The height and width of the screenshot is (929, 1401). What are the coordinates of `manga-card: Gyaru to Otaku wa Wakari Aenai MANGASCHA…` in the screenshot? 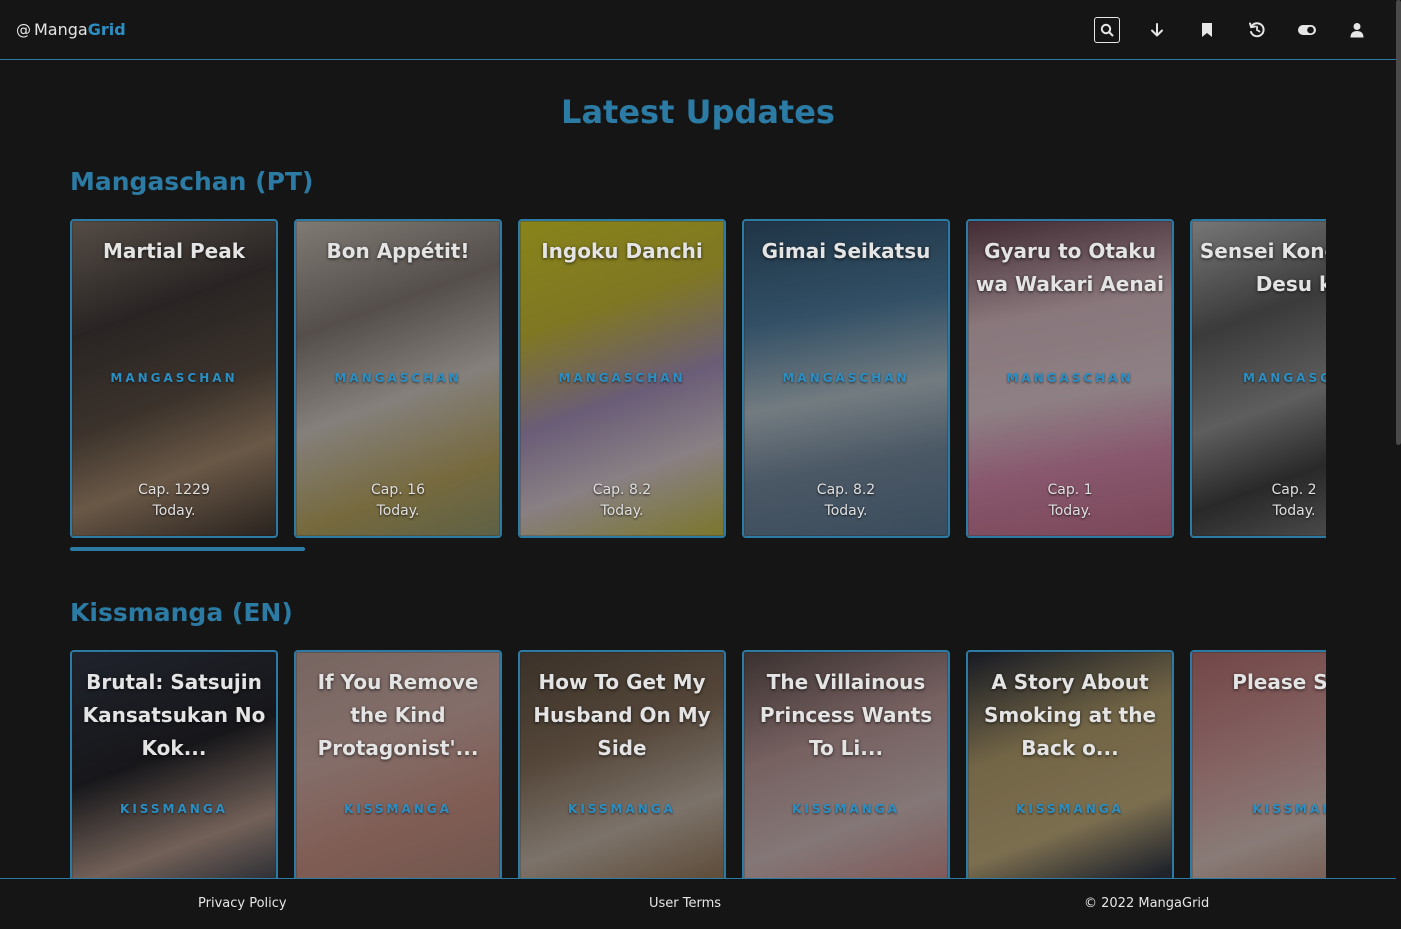 It's located at (1070, 378).